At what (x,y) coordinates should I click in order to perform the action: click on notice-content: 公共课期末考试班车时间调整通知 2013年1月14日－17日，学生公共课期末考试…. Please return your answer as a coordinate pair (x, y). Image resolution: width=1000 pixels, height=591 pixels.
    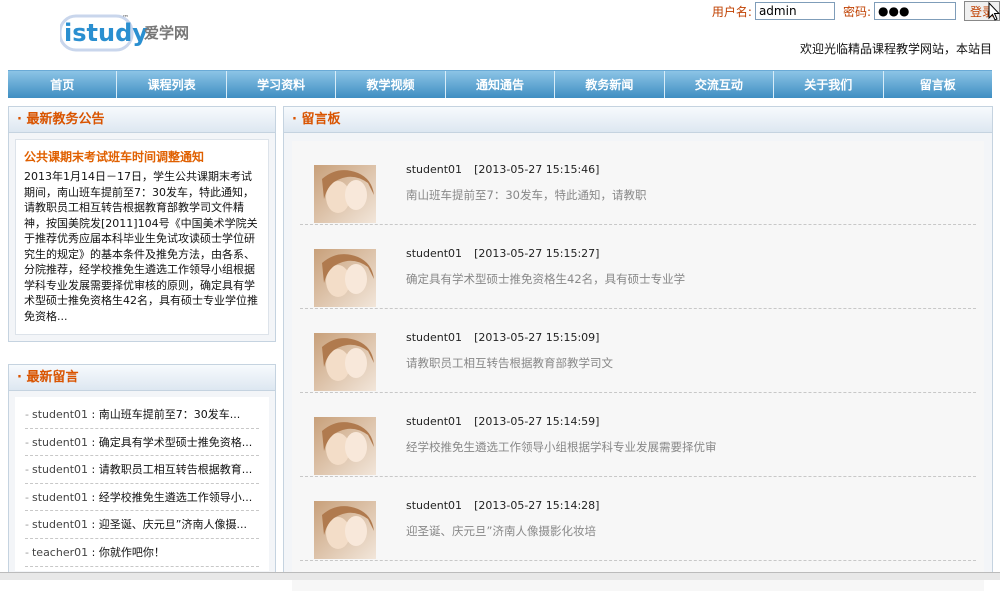
    Looking at the image, I should click on (142, 237).